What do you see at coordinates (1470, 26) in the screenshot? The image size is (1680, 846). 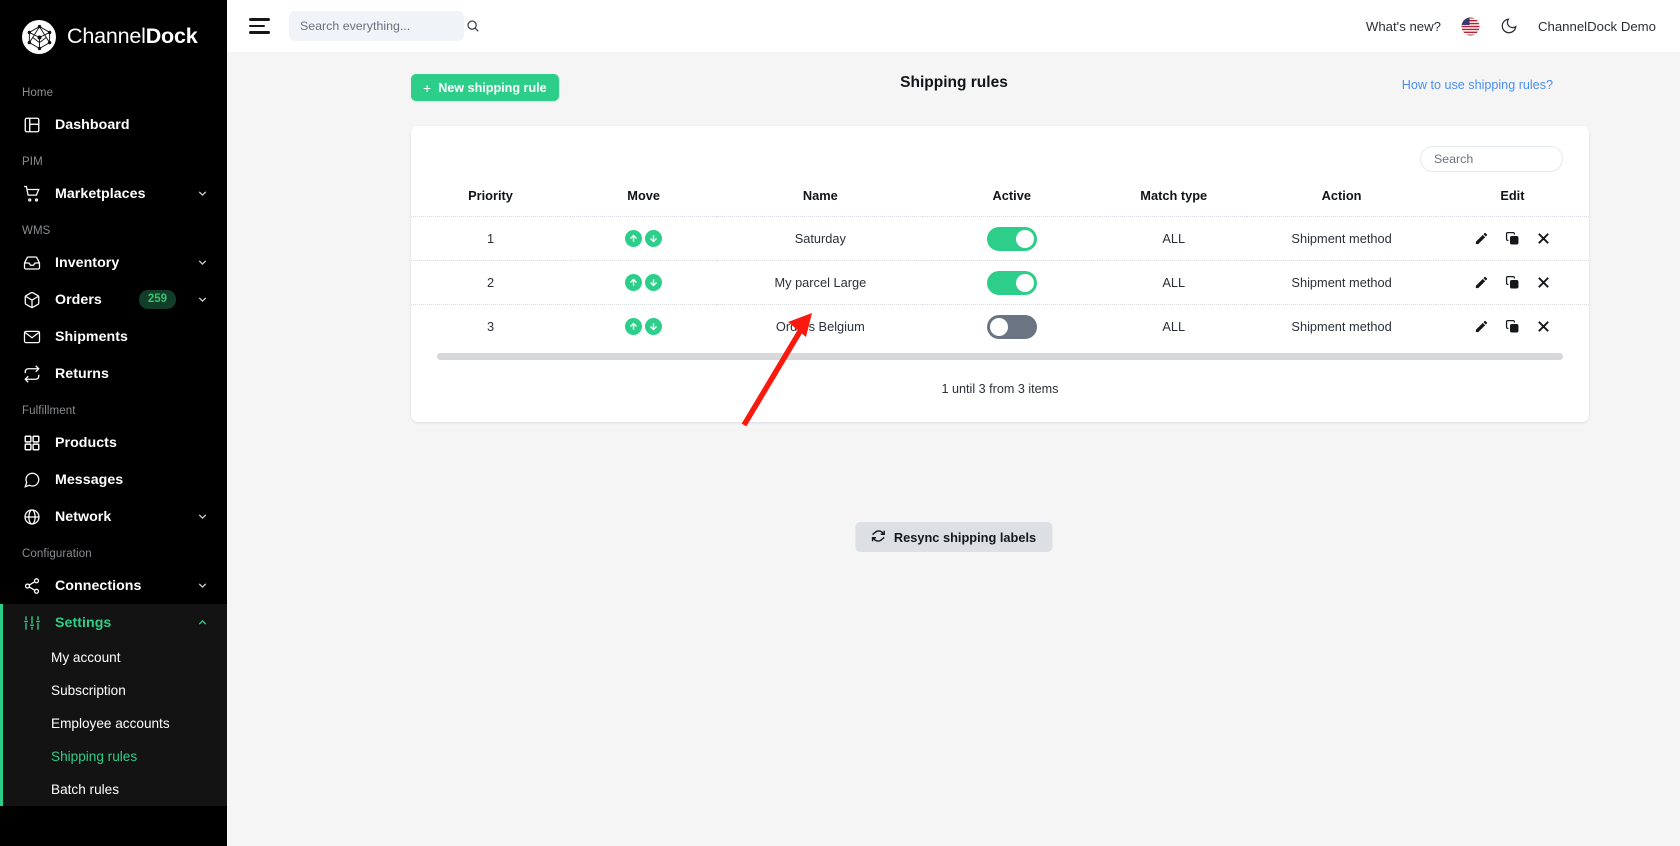 I see `us-flag-icon` at bounding box center [1470, 26].